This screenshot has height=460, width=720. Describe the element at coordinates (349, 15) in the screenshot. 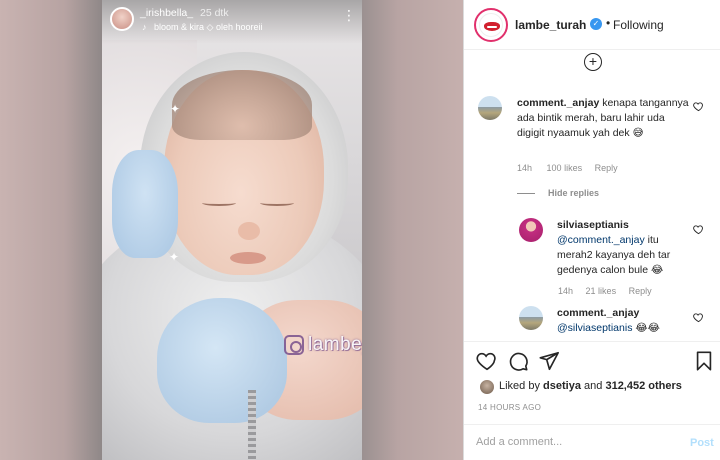

I see `more-vertical-icon: ⋮` at that location.